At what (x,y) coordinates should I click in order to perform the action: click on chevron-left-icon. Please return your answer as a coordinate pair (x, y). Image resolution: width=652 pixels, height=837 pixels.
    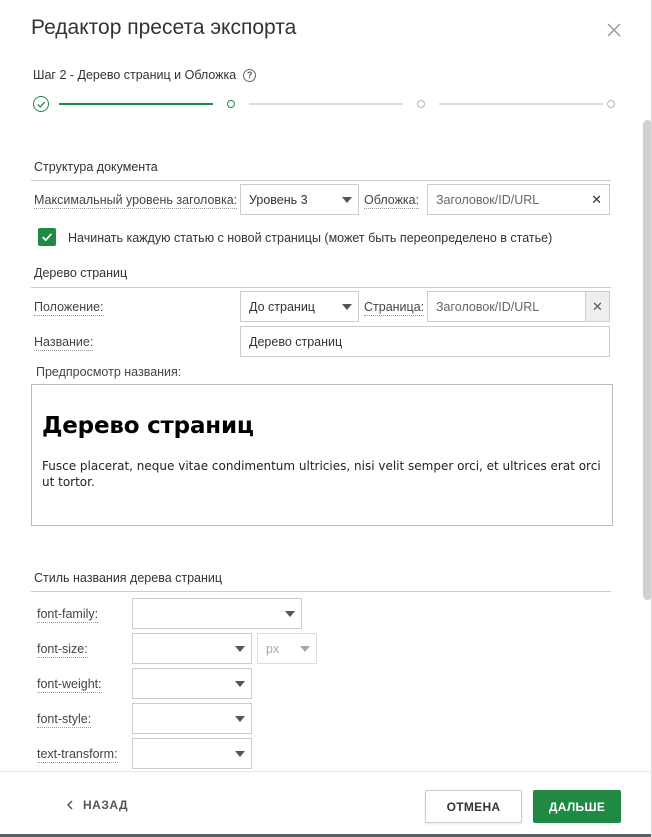
    Looking at the image, I should click on (69, 805).